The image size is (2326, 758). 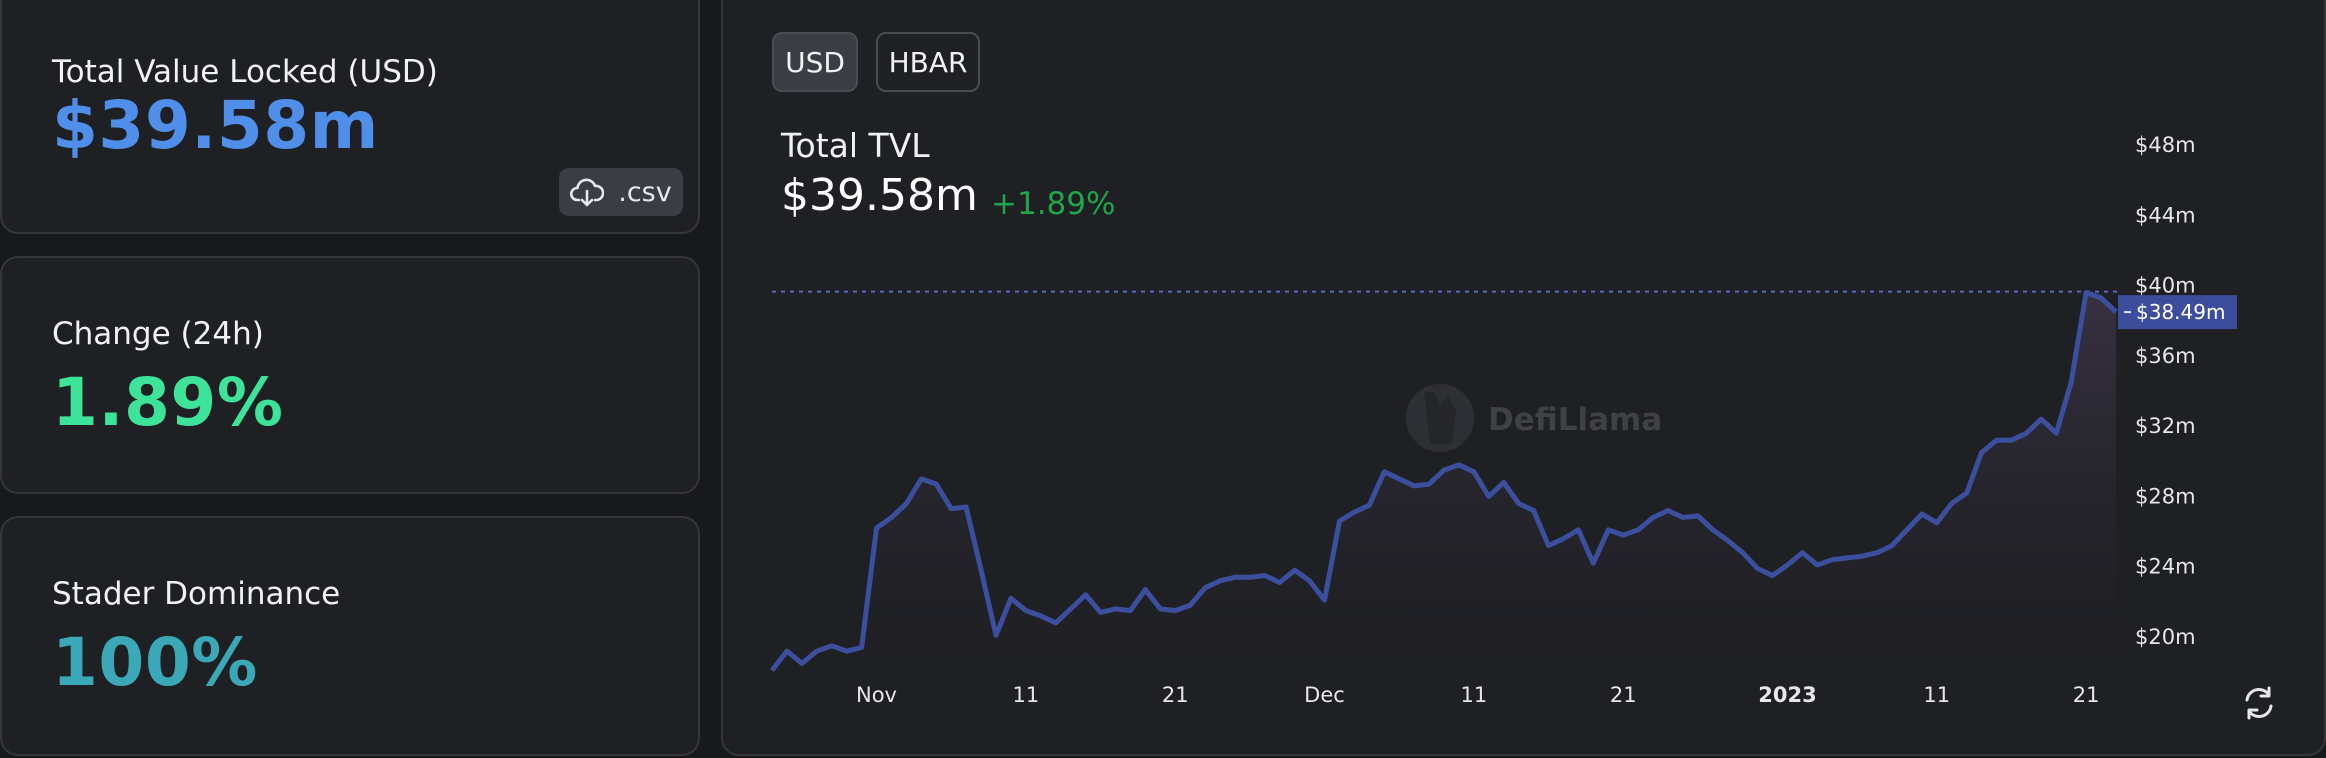 I want to click on y-tick-label: $40m, so click(x=2165, y=286).